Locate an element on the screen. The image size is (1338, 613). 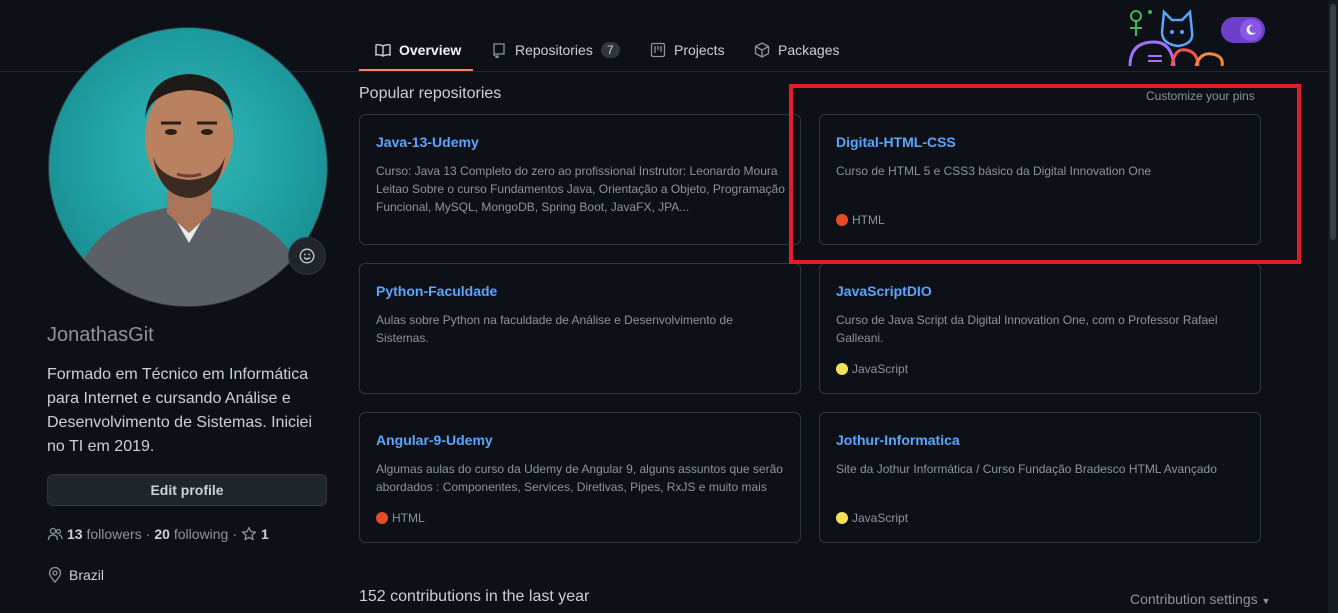
project-icon is located at coordinates (658, 50).